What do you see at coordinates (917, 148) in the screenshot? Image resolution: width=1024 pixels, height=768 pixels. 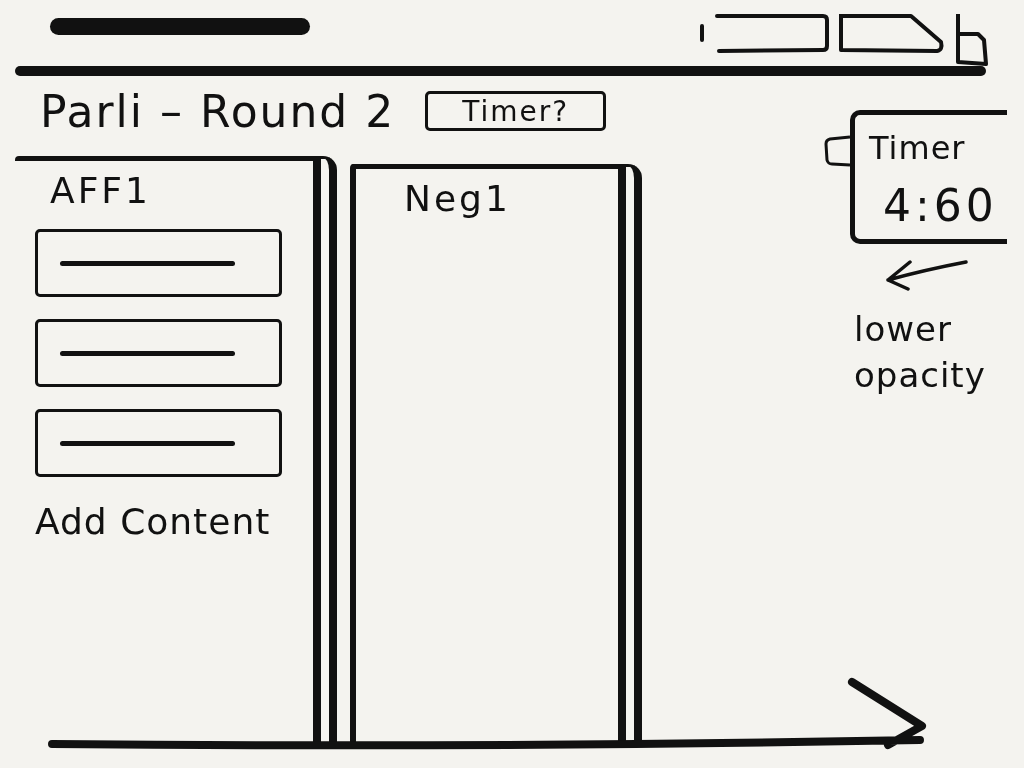 I see `timer-label: Timer` at bounding box center [917, 148].